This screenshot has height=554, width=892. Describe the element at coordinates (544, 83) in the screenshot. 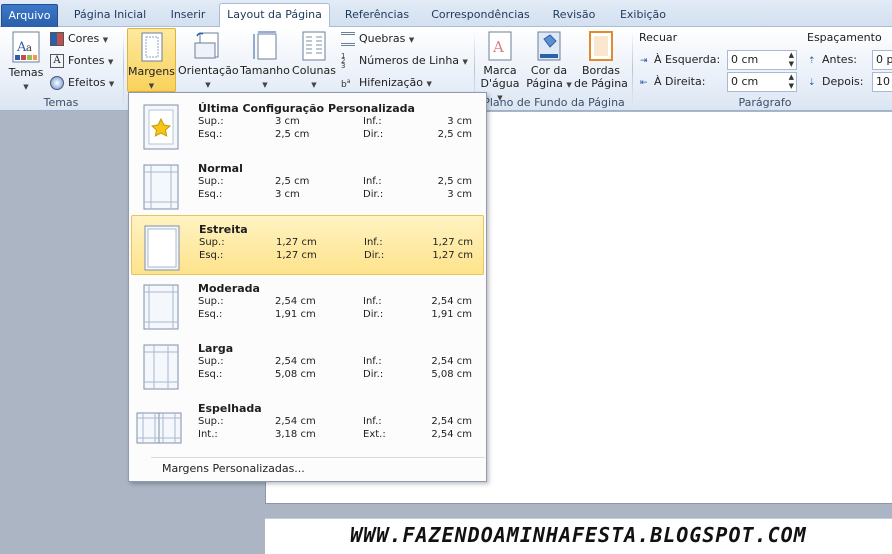

I see `cor-label-2: Página` at that location.